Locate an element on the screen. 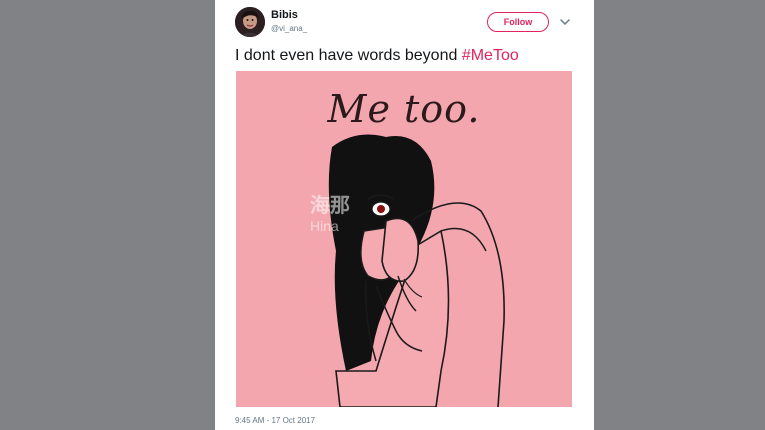 This screenshot has width=765, height=430. watermark-cjk: 海那 is located at coordinates (330, 206).